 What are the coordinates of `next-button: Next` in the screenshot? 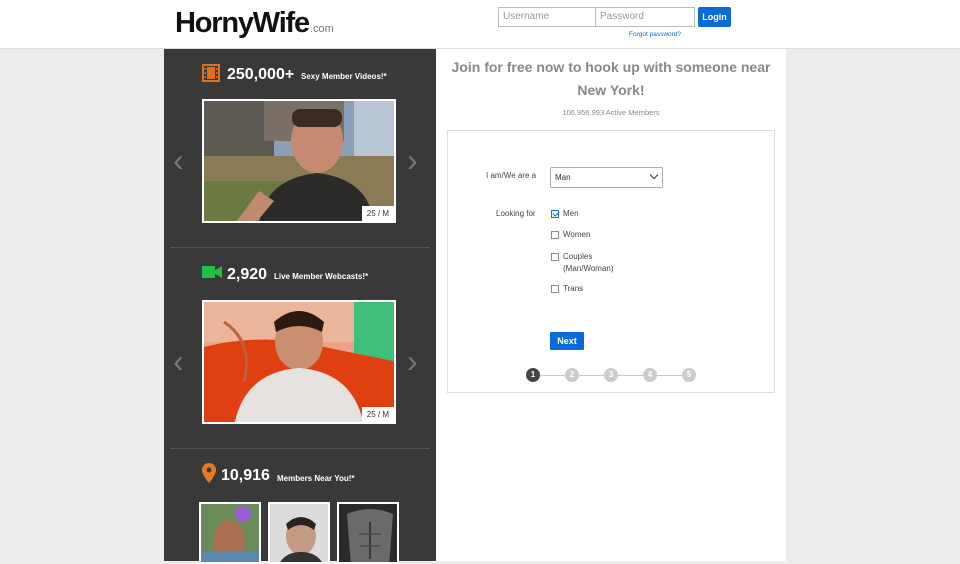 It's located at (567, 341).